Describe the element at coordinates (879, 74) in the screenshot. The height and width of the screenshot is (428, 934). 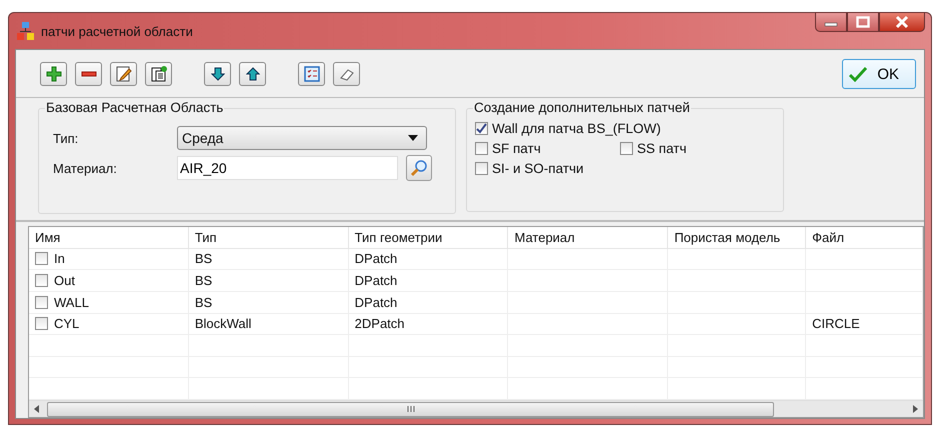
I see `ok-button: OK` at that location.